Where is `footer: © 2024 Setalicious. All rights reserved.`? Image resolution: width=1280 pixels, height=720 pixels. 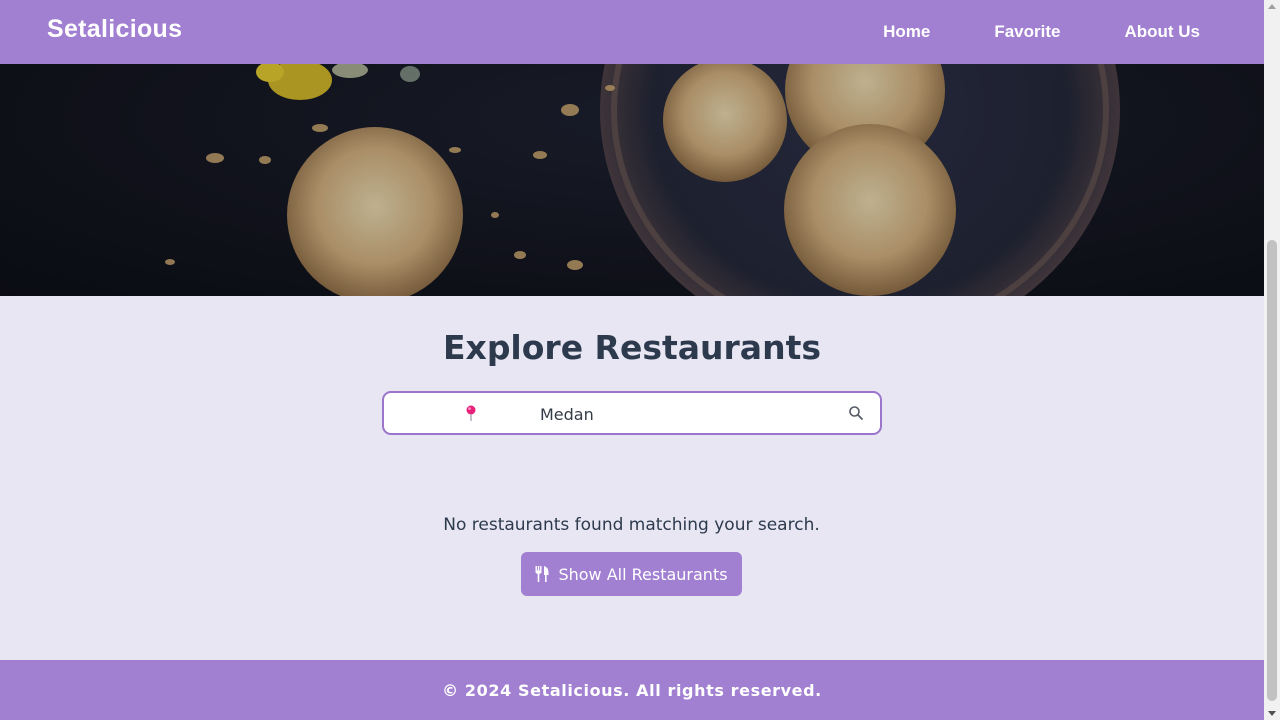 footer: © 2024 Setalicious. All rights reserved. is located at coordinates (632, 690).